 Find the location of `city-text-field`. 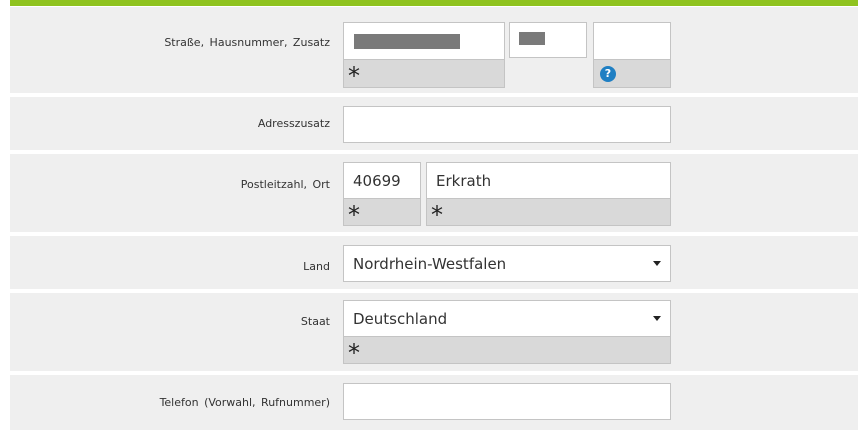

city-text-field is located at coordinates (548, 180).